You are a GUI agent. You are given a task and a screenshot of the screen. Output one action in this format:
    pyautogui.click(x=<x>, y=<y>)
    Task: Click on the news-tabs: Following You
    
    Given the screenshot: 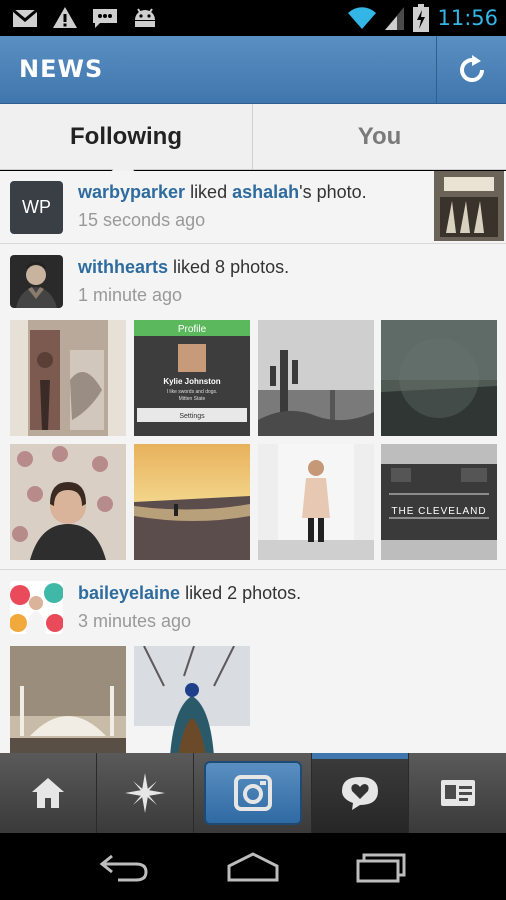 What is the action you would take?
    pyautogui.click(x=253, y=143)
    